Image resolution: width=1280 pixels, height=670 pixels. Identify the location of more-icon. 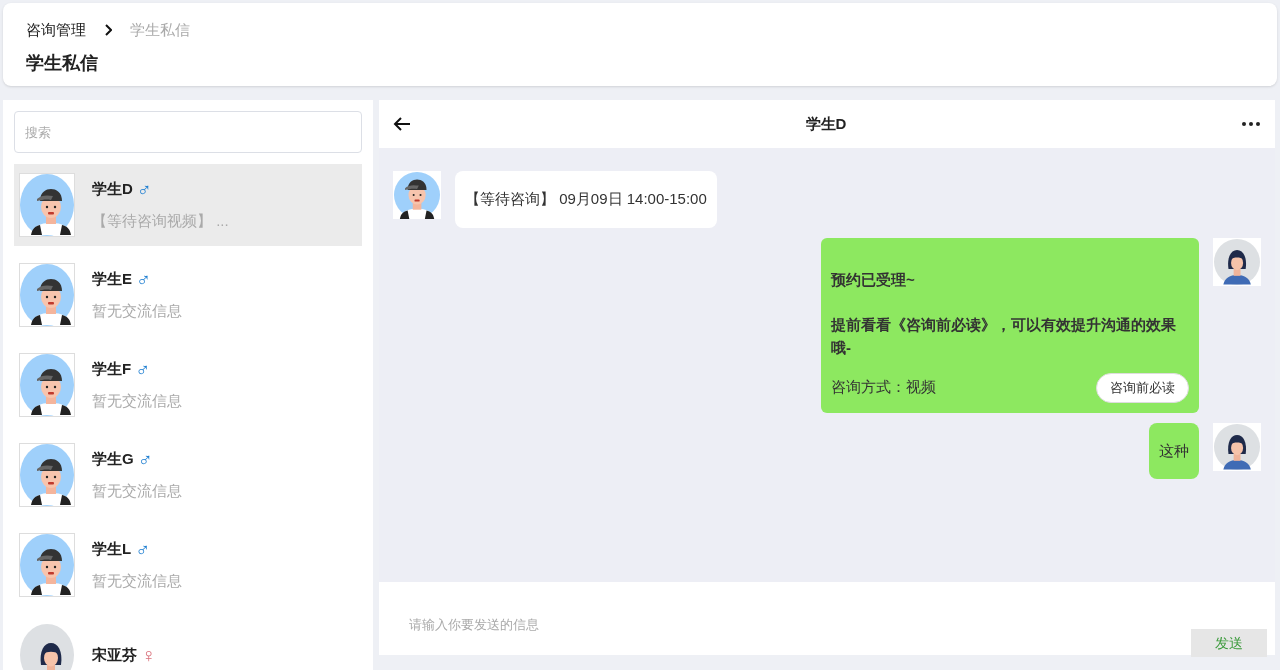
(1251, 124).